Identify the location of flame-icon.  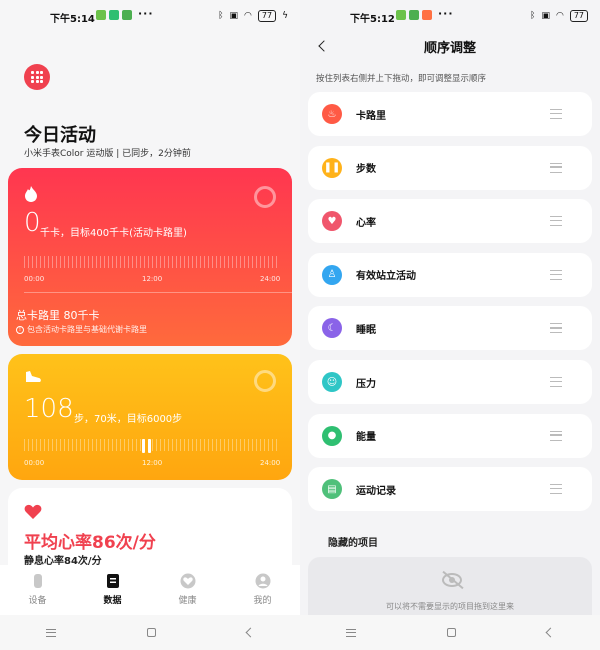
(31, 194).